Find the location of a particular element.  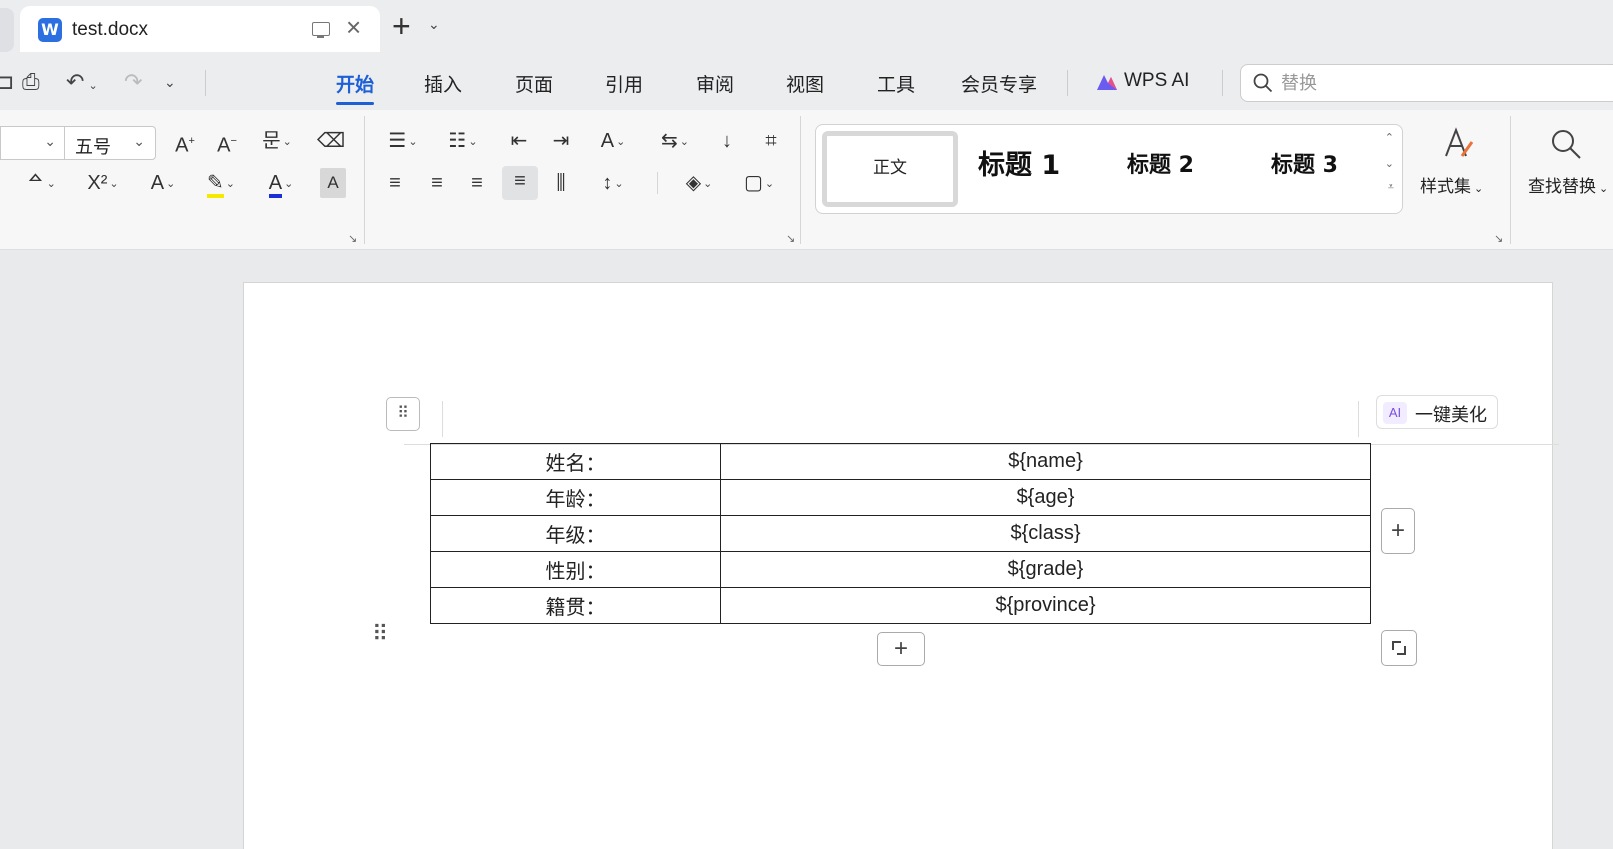

save-icon: ⊐ is located at coordinates (7, 82).